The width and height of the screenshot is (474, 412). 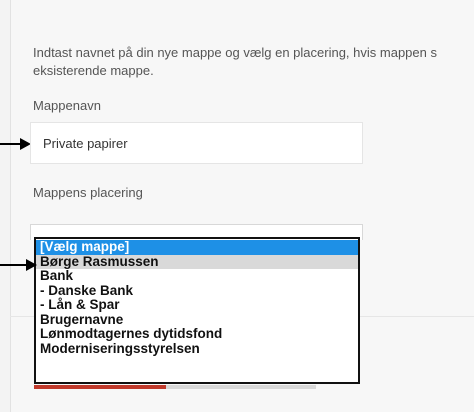 What do you see at coordinates (197, 334) in the screenshot?
I see `dropdown-option: Lønmodtagernes dytidsfond` at bounding box center [197, 334].